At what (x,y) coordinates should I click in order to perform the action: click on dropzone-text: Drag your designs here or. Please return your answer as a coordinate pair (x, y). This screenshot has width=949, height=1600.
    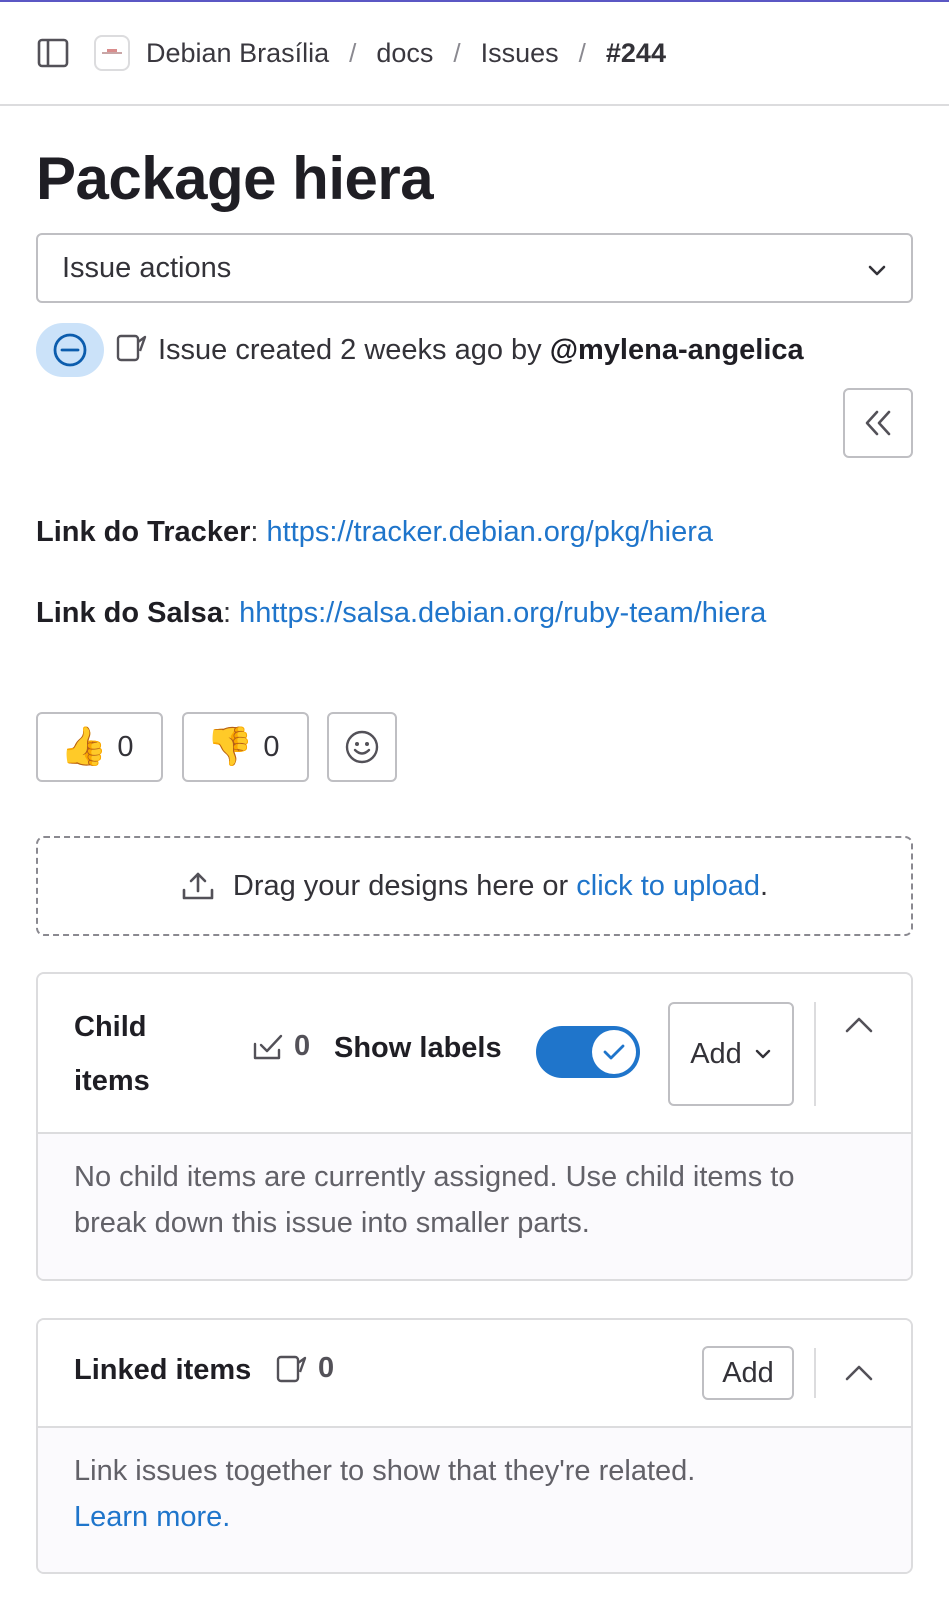
    Looking at the image, I should click on (400, 885).